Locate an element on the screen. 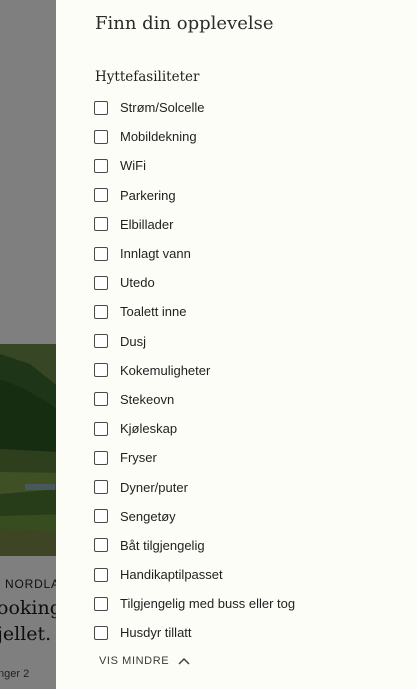 The image size is (417, 689). show-less-label: VIS MINDRE is located at coordinates (134, 661).